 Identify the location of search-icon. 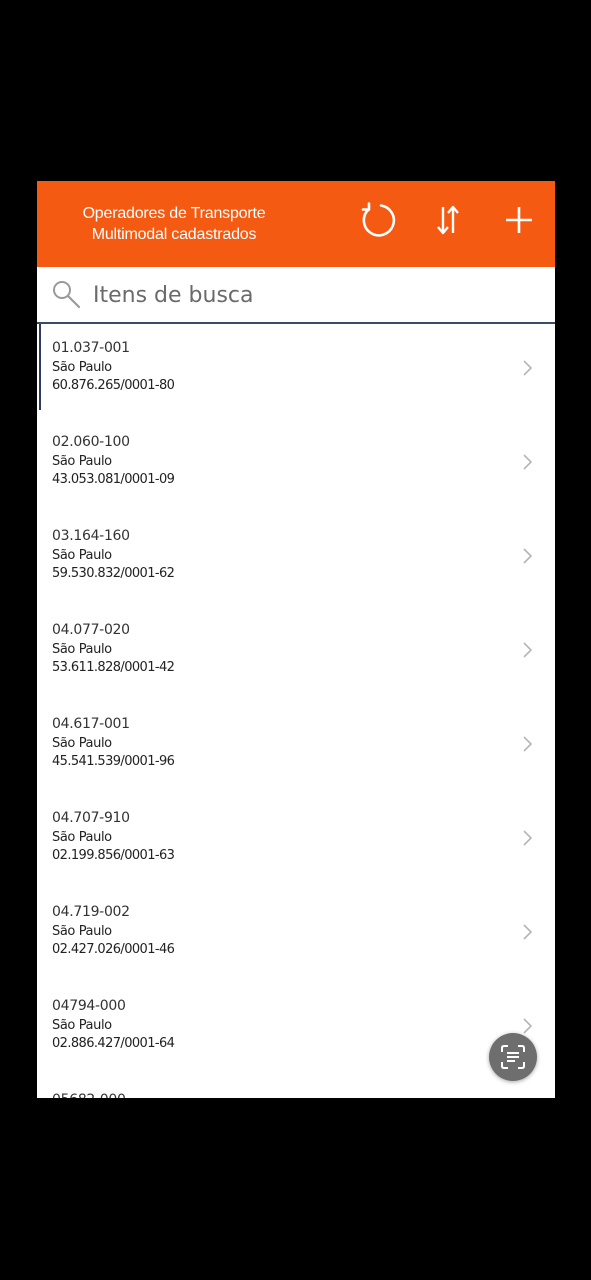
(67, 295).